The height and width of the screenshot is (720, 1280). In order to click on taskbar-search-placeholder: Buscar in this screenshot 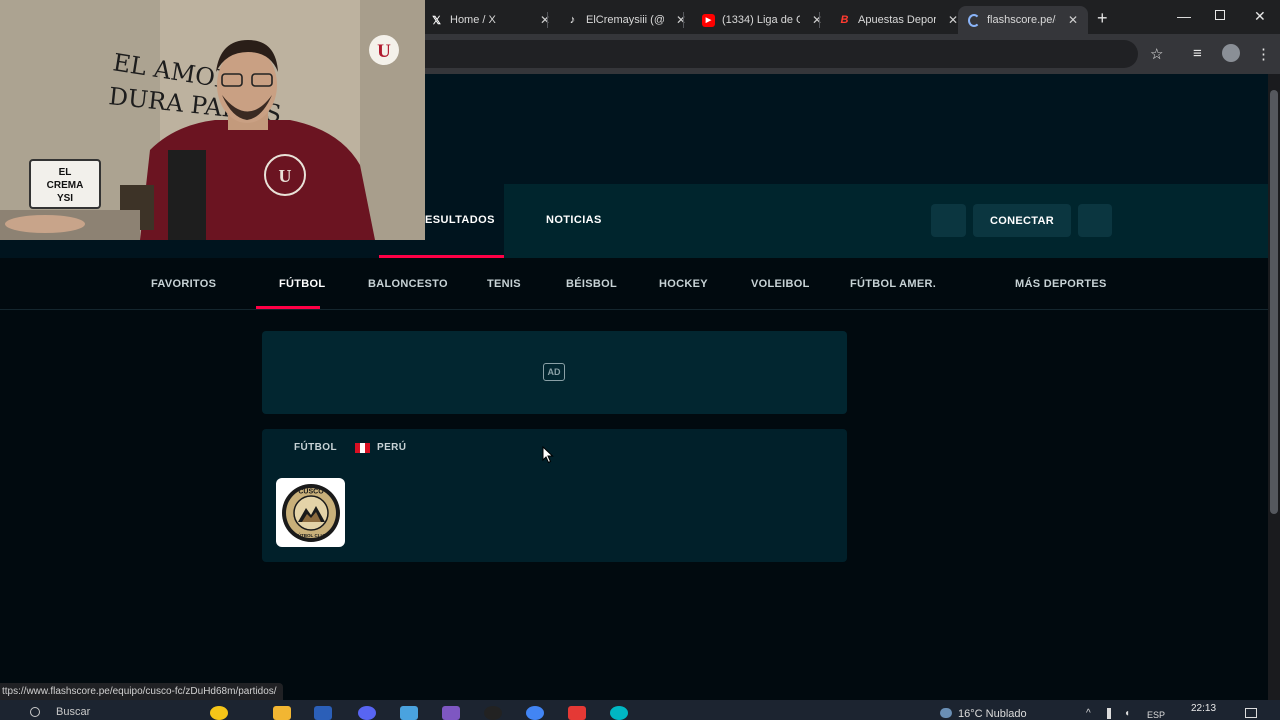, I will do `click(73, 712)`.